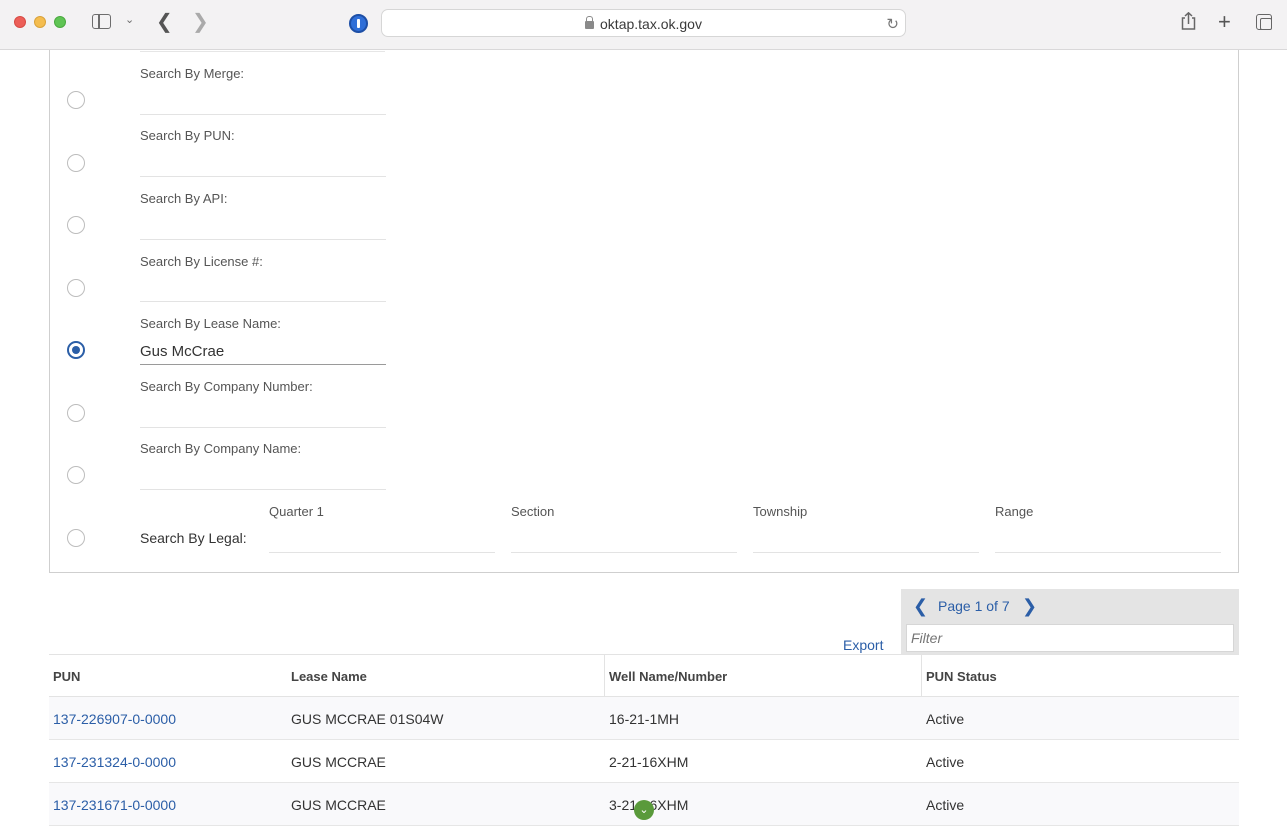  Describe the element at coordinates (20, 22) in the screenshot. I see `close-window-button` at that location.